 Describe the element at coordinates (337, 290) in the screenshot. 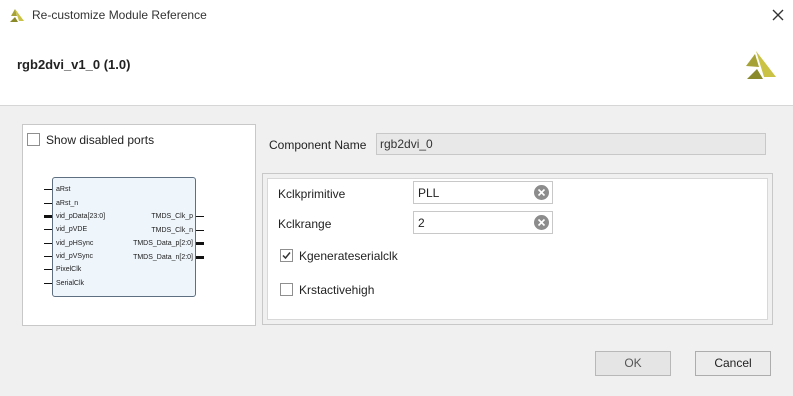

I see `krstactivehigh-label: Krstactivehigh` at that location.